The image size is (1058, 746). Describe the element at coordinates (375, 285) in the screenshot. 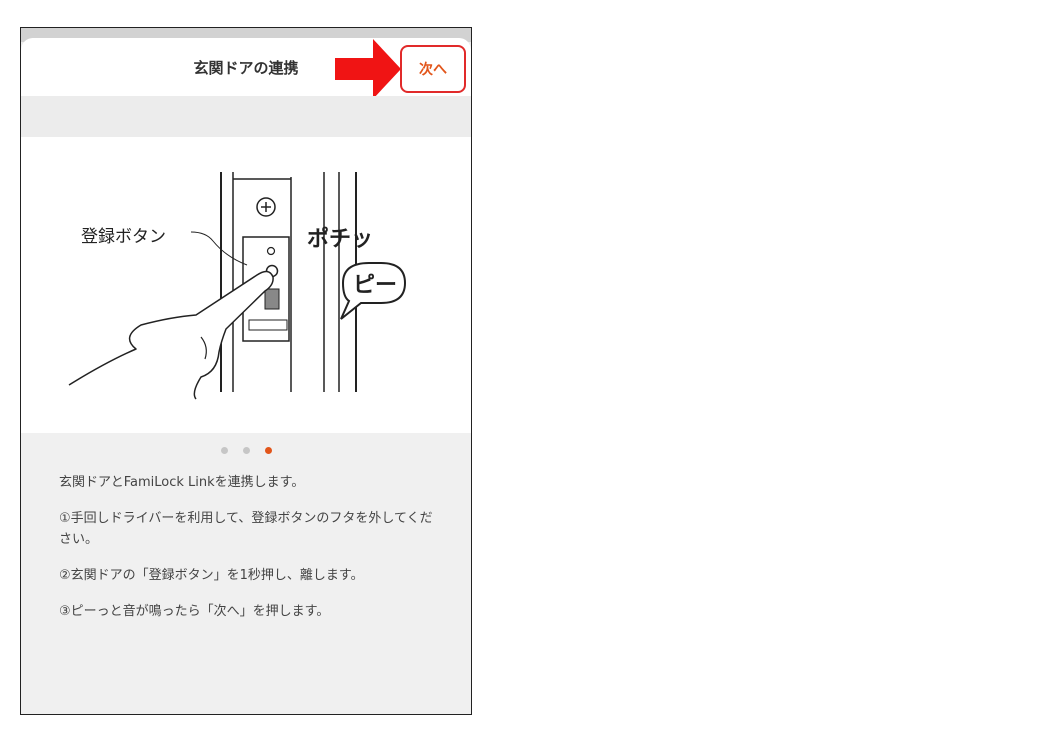

I see `beep-sound-text: ピー` at that location.